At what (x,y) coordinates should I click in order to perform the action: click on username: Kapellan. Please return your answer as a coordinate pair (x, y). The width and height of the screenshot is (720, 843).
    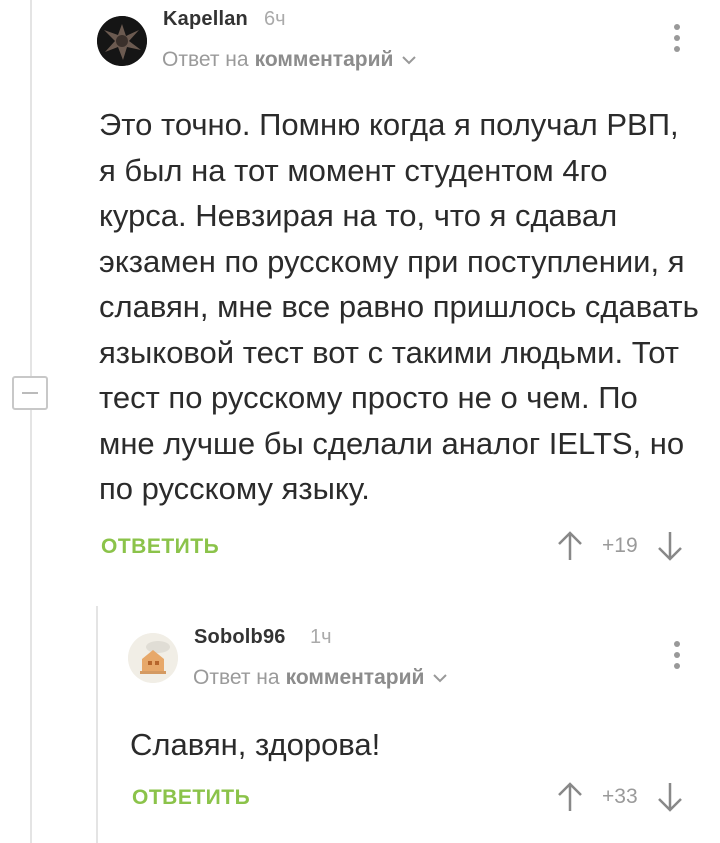
    Looking at the image, I should click on (205, 19).